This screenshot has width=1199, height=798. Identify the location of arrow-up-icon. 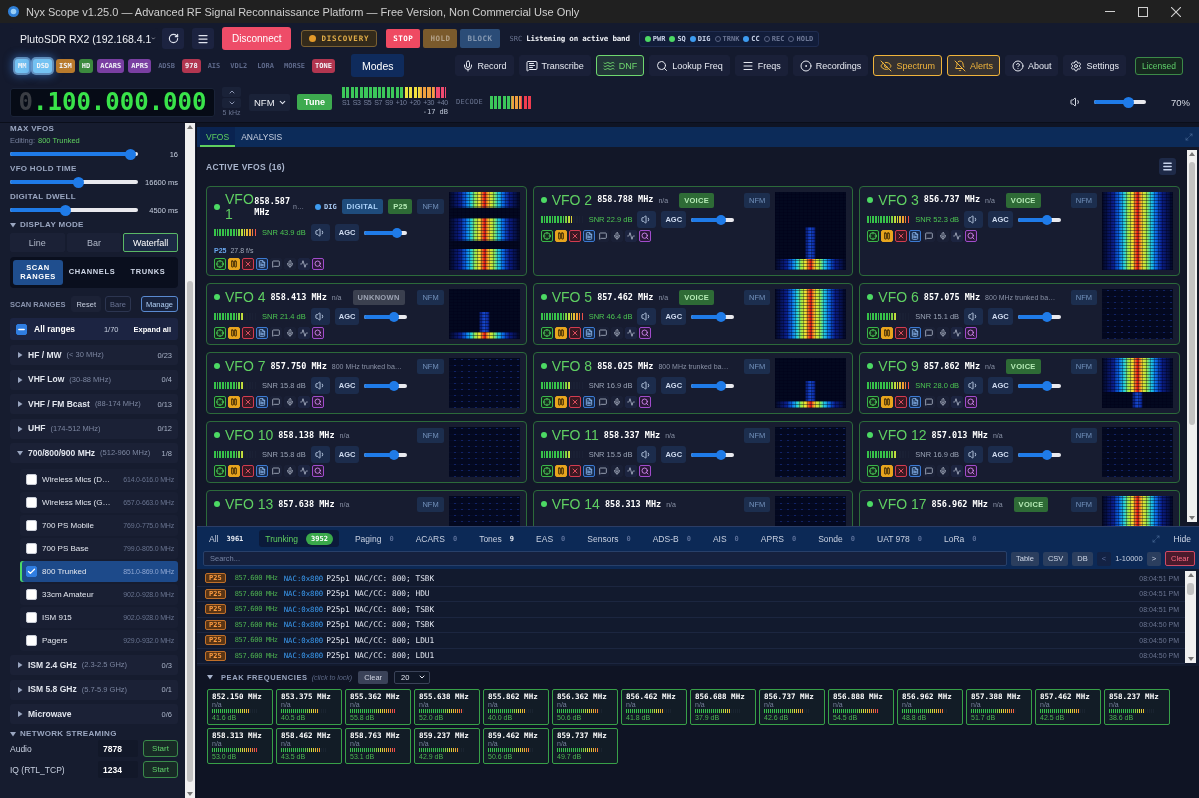
(190, 127).